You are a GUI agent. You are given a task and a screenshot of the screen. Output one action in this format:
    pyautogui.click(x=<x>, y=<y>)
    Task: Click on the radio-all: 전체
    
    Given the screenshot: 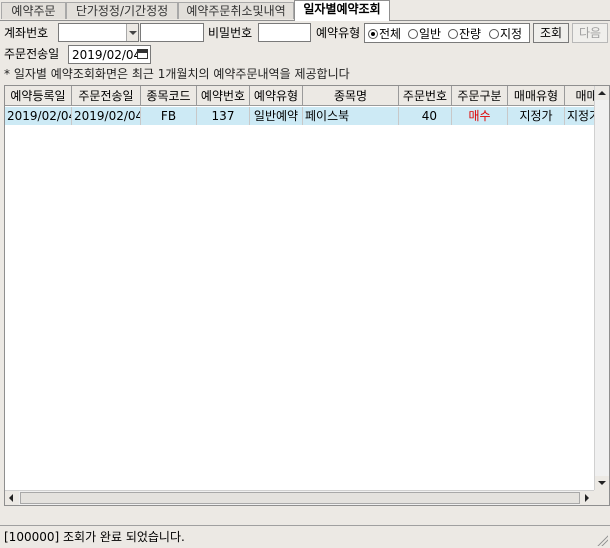 What is the action you would take?
    pyautogui.click(x=384, y=34)
    